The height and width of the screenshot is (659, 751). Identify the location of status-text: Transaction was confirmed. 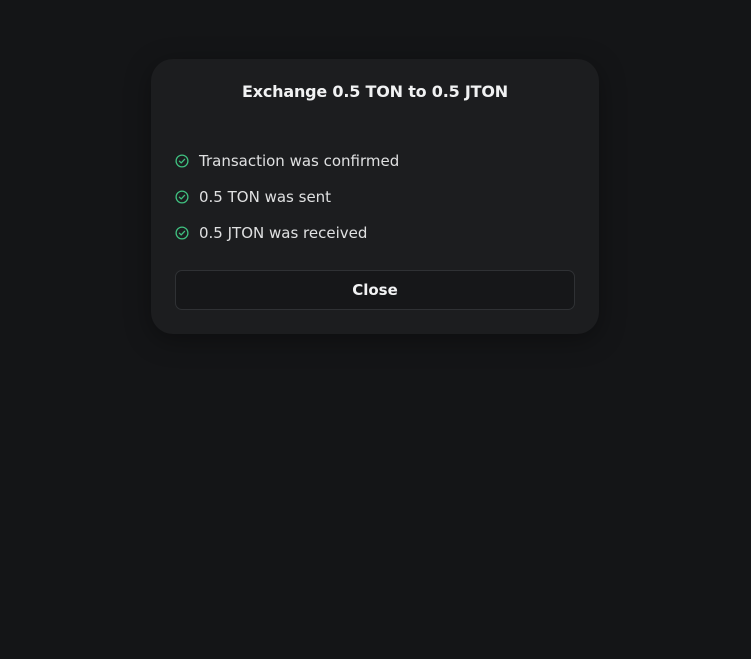
(299, 161).